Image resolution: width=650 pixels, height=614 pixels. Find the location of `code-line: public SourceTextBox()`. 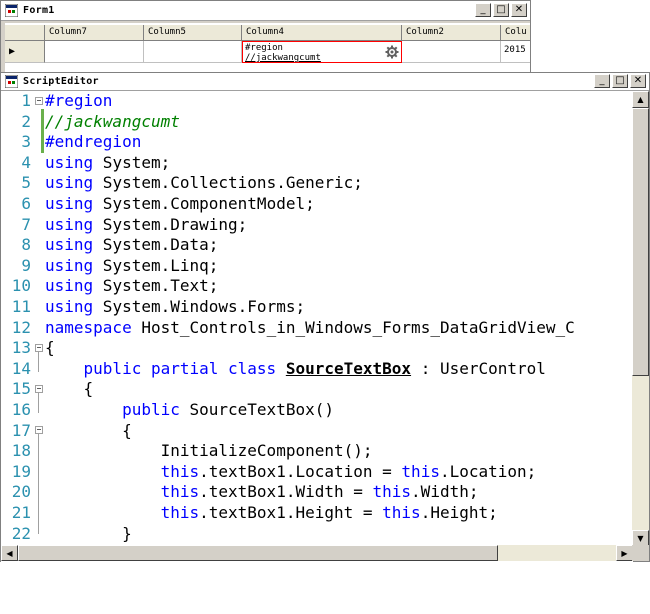

code-line: public SourceTextBox() is located at coordinates (189, 410).